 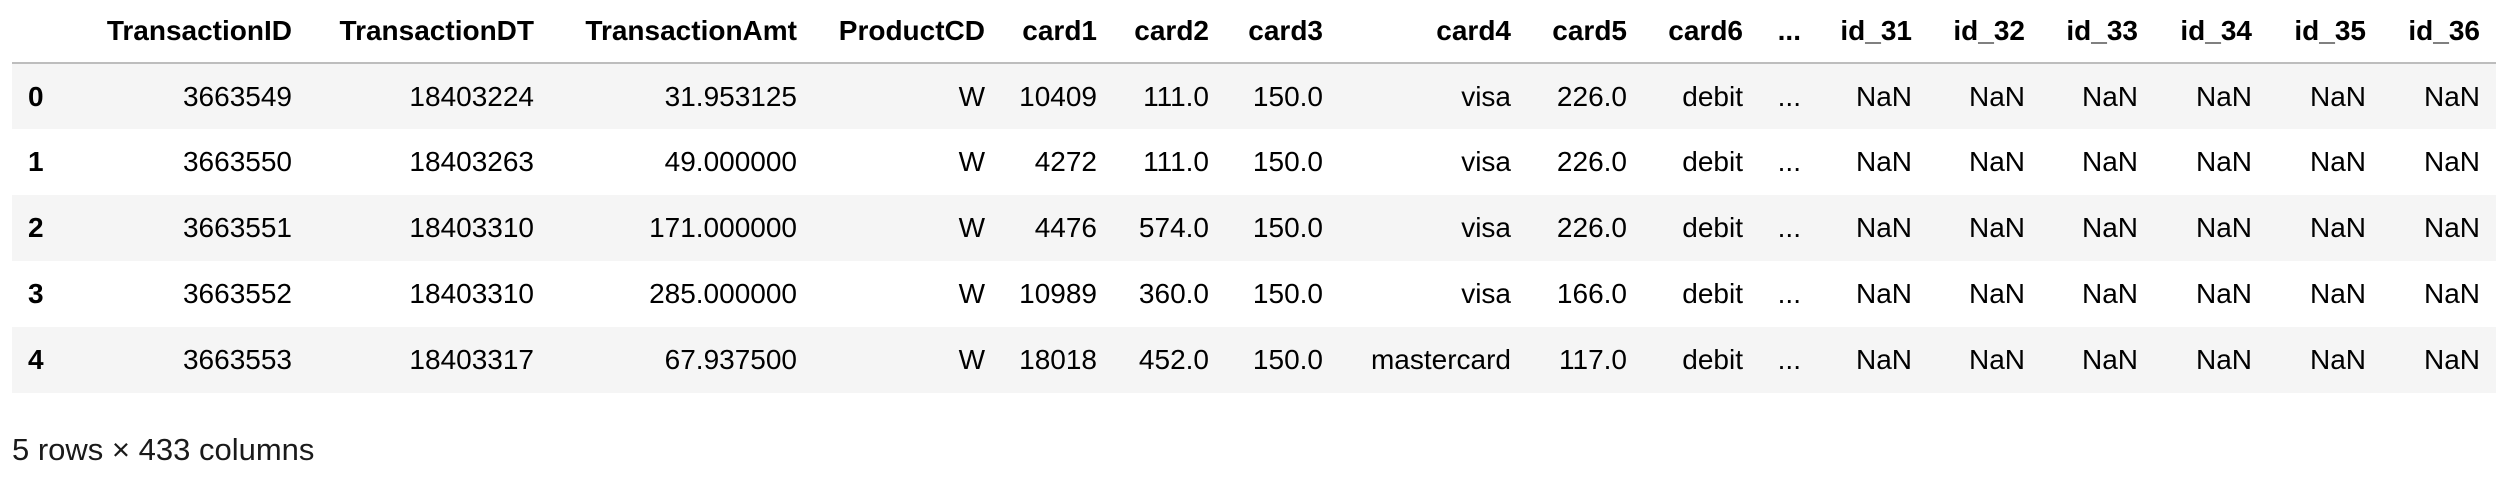 I want to click on column-header: id_32, so click(x=1984, y=32).